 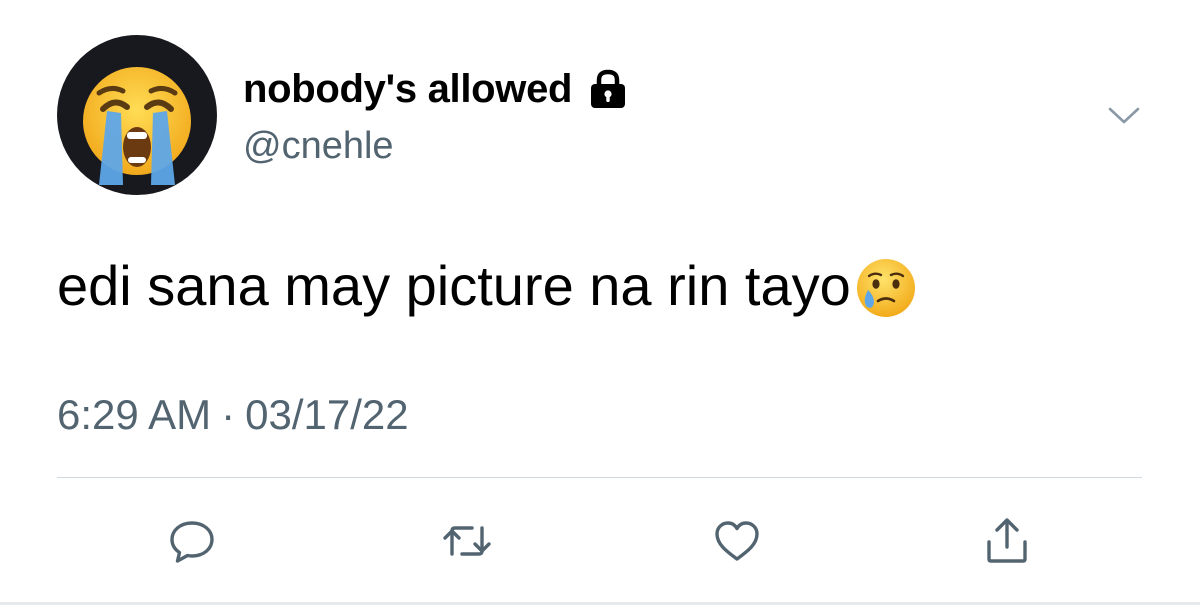 I want to click on reply-button, so click(x=192, y=541).